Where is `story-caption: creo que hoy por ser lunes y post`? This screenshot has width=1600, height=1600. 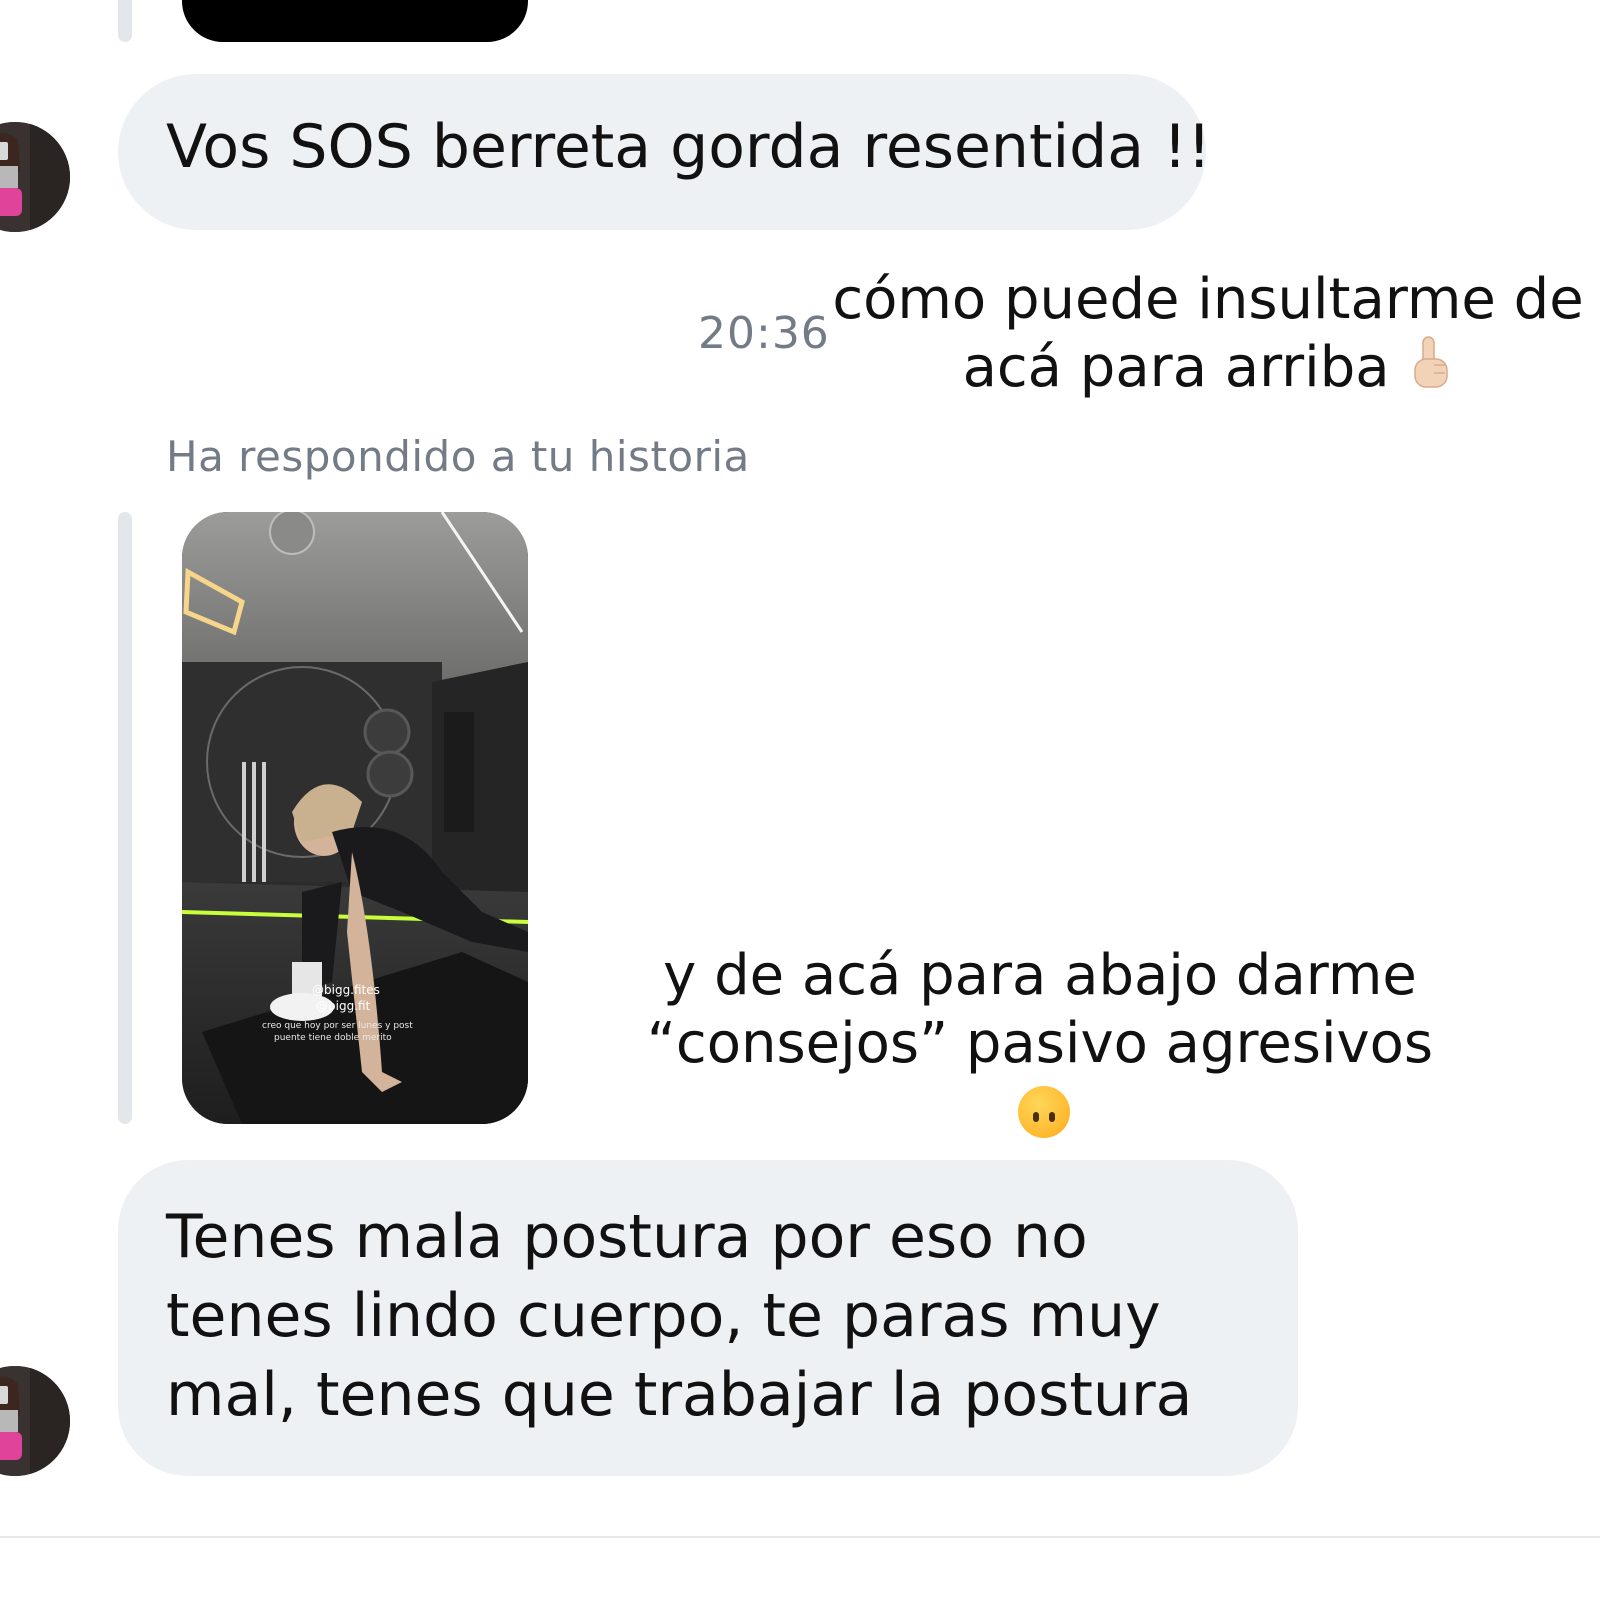
story-caption: creo que hoy por ser lunes y post is located at coordinates (337, 1026).